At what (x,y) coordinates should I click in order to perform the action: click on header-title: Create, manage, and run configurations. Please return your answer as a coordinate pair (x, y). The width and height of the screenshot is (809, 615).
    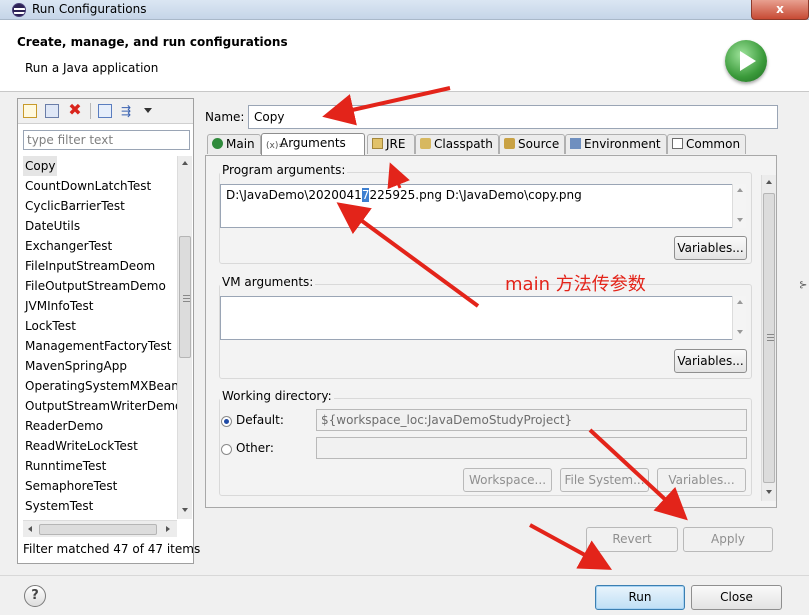
    Looking at the image, I should click on (152, 42).